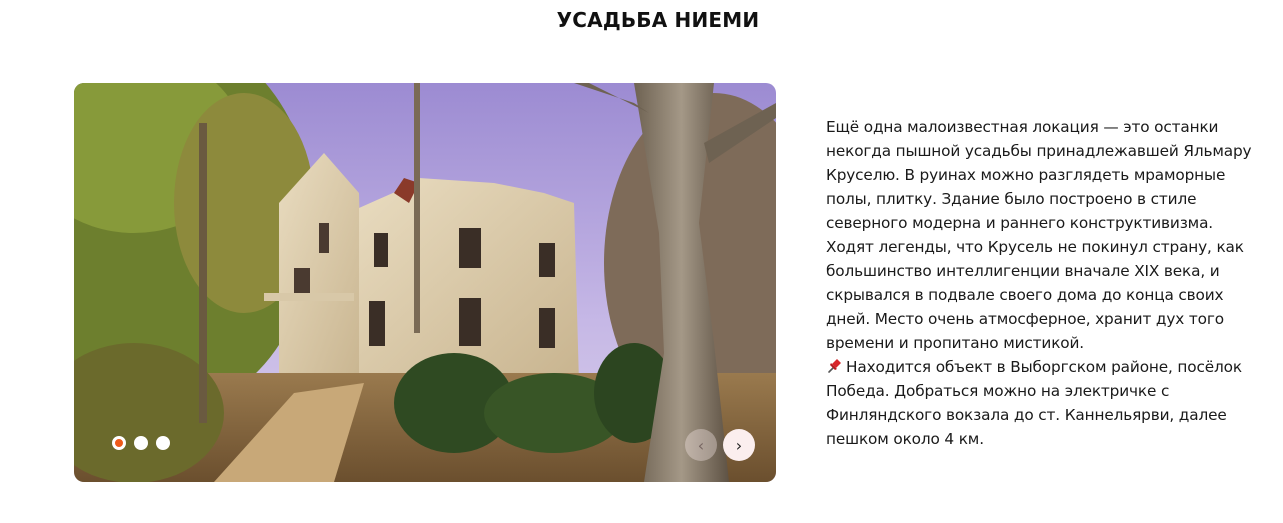 The width and height of the screenshot is (1283, 523). What do you see at coordinates (834, 366) in the screenshot?
I see `pushpin-icon` at bounding box center [834, 366].